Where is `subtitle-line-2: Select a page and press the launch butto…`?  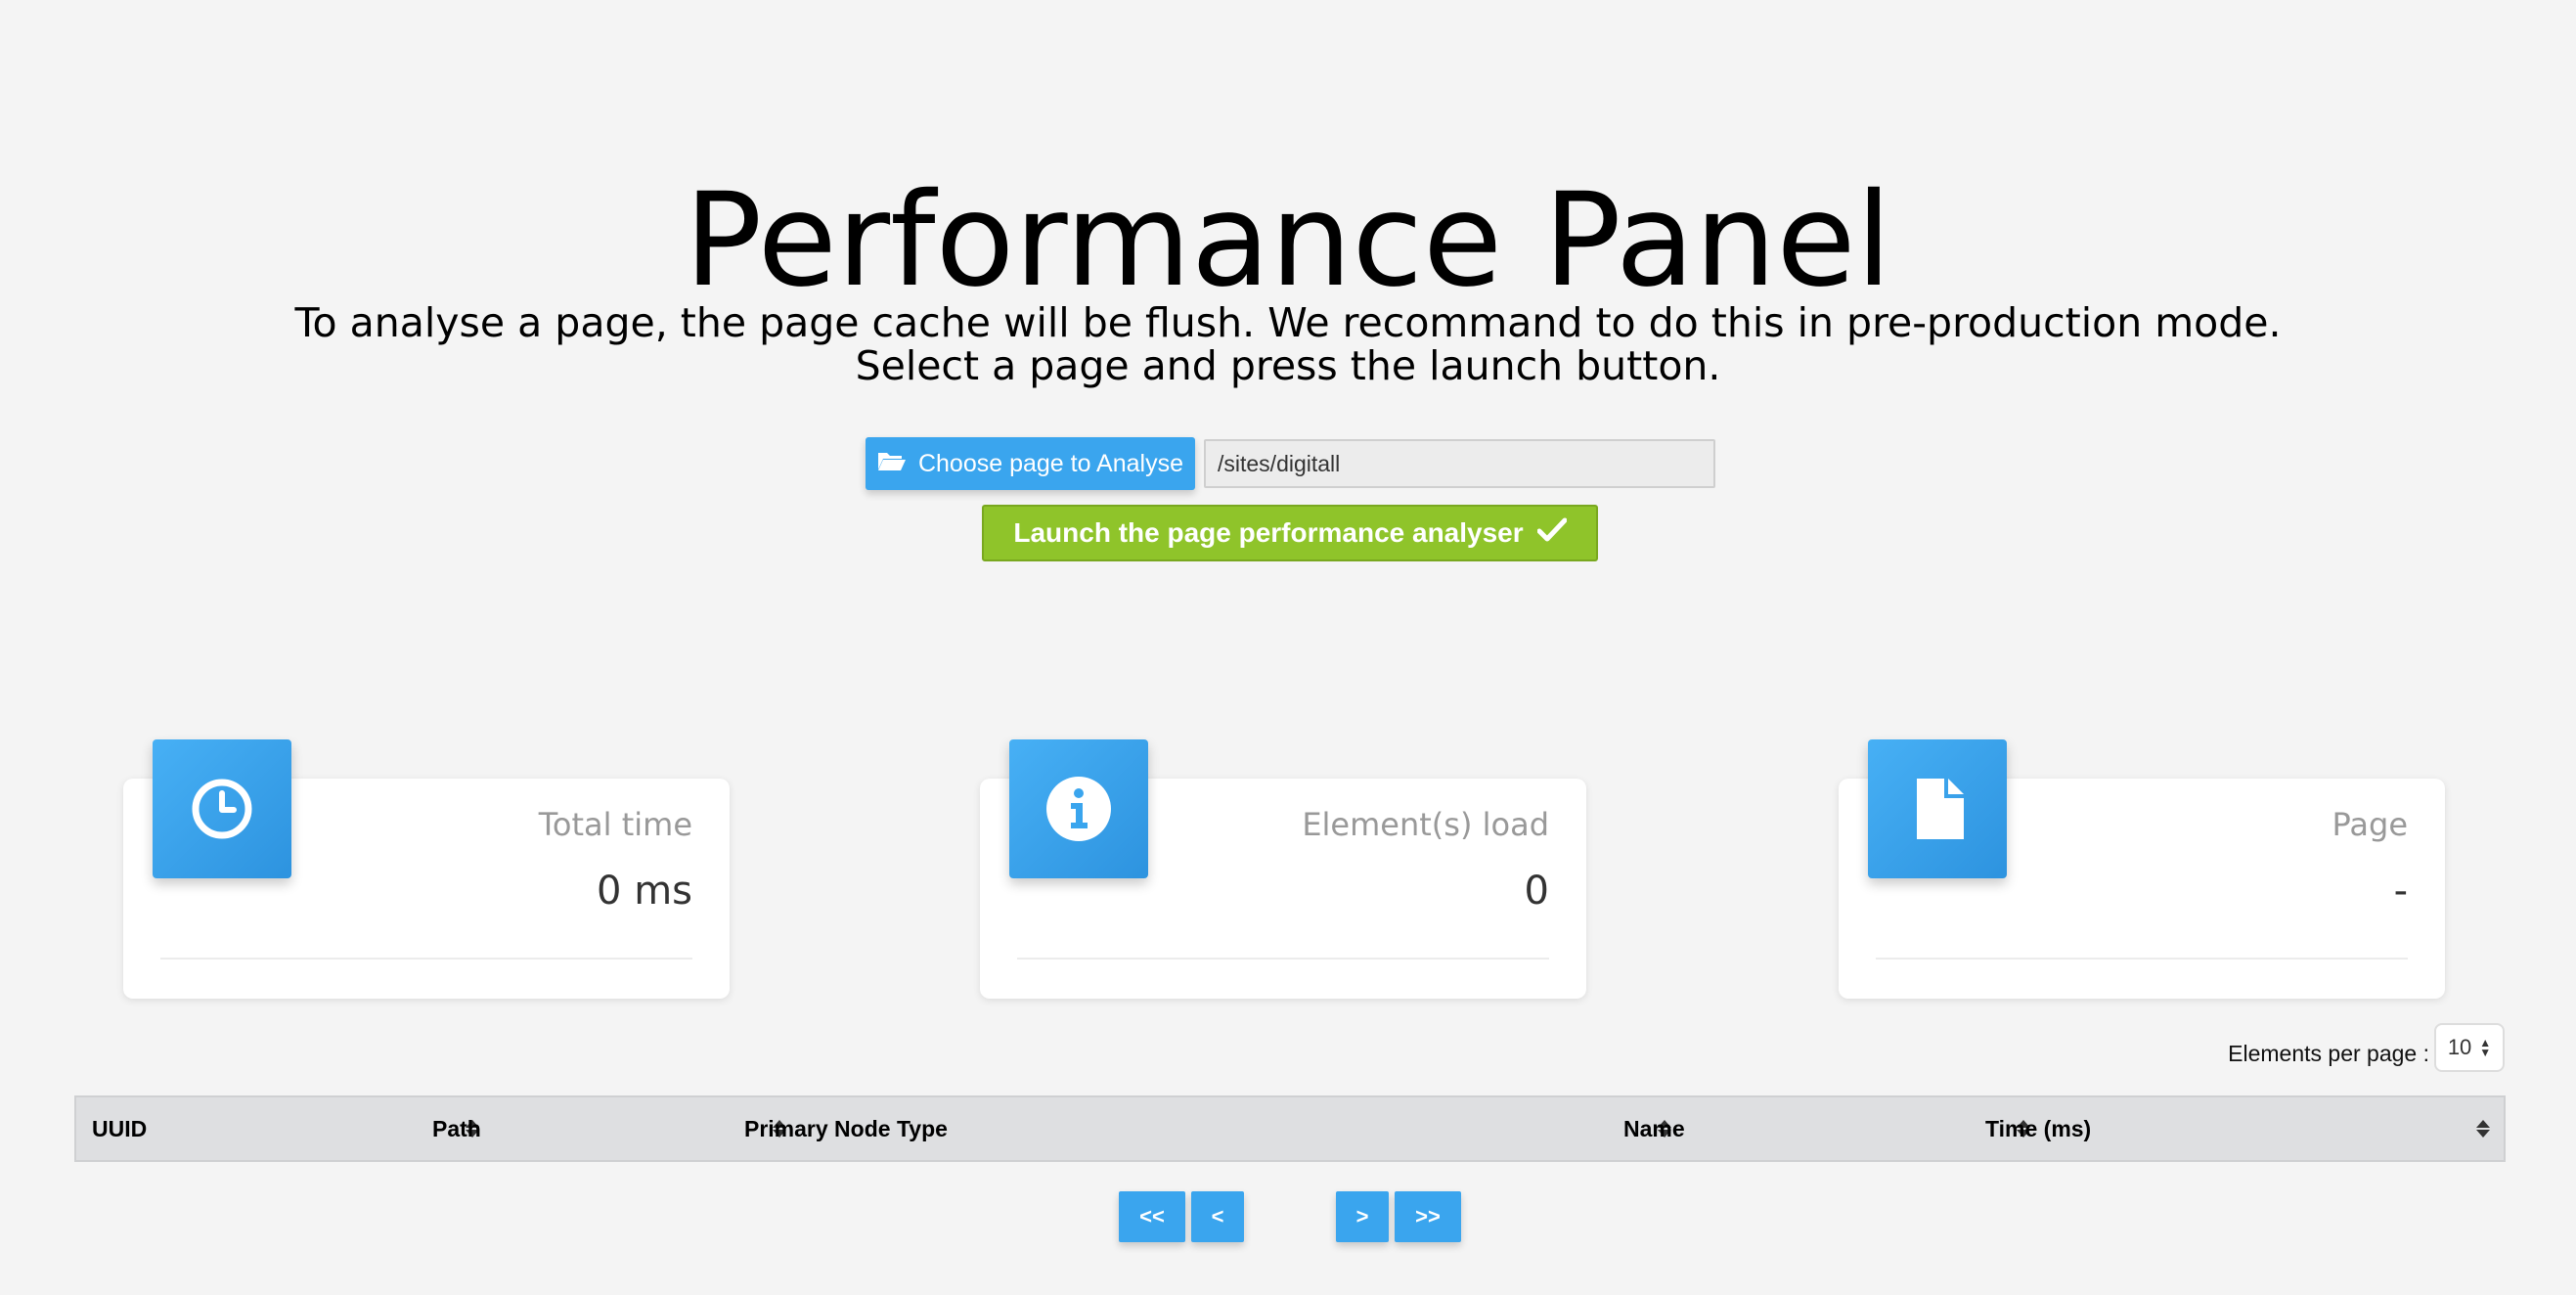
subtitle-line-2: Select a page and press the launch butto… is located at coordinates (1288, 366).